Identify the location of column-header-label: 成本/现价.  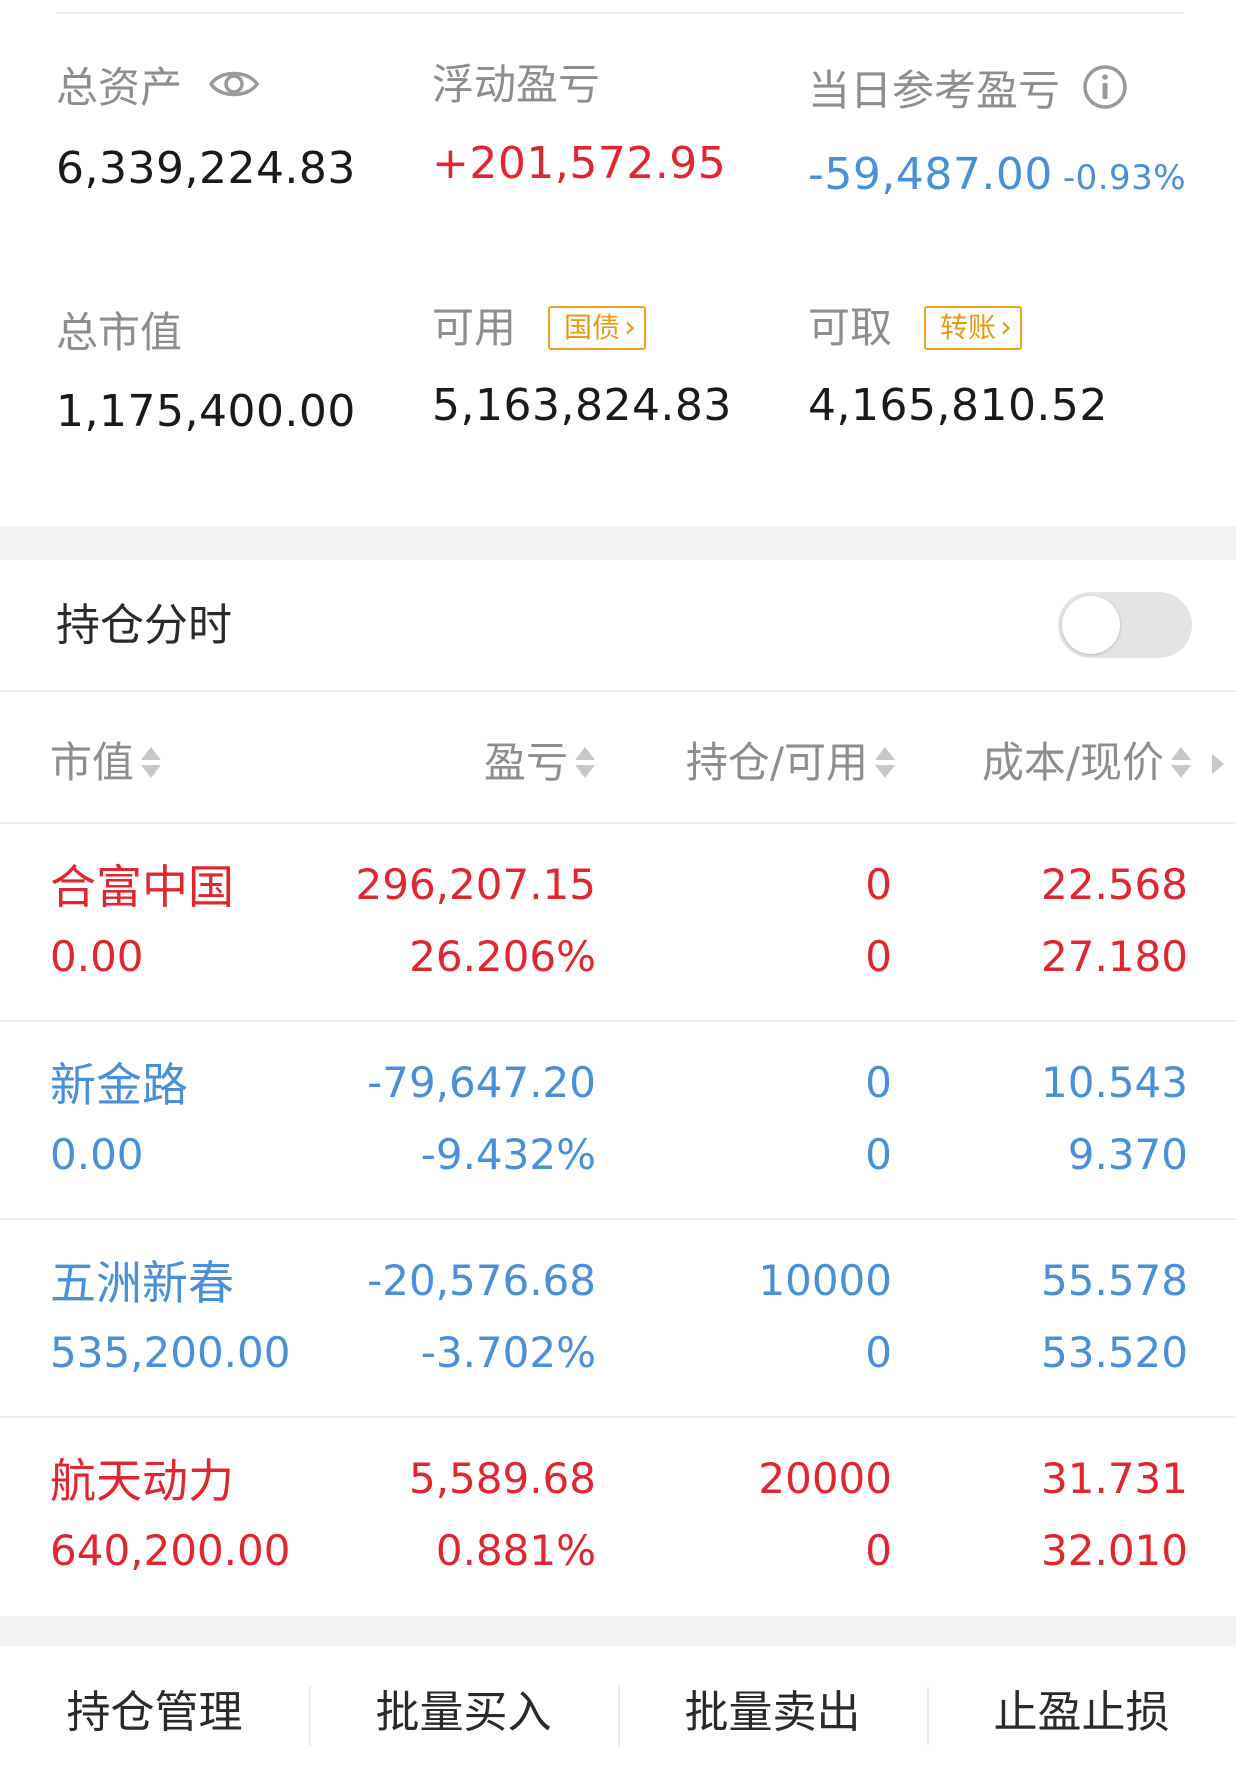
(1072, 762).